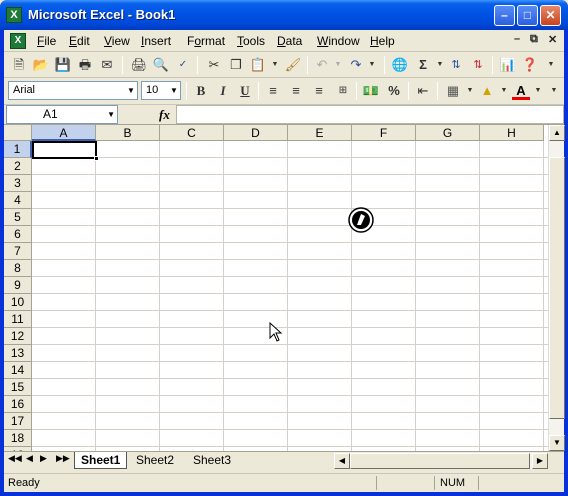 Image resolution: width=568 pixels, height=496 pixels. Describe the element at coordinates (201, 91) in the screenshot. I see `bold-icon: B` at that location.